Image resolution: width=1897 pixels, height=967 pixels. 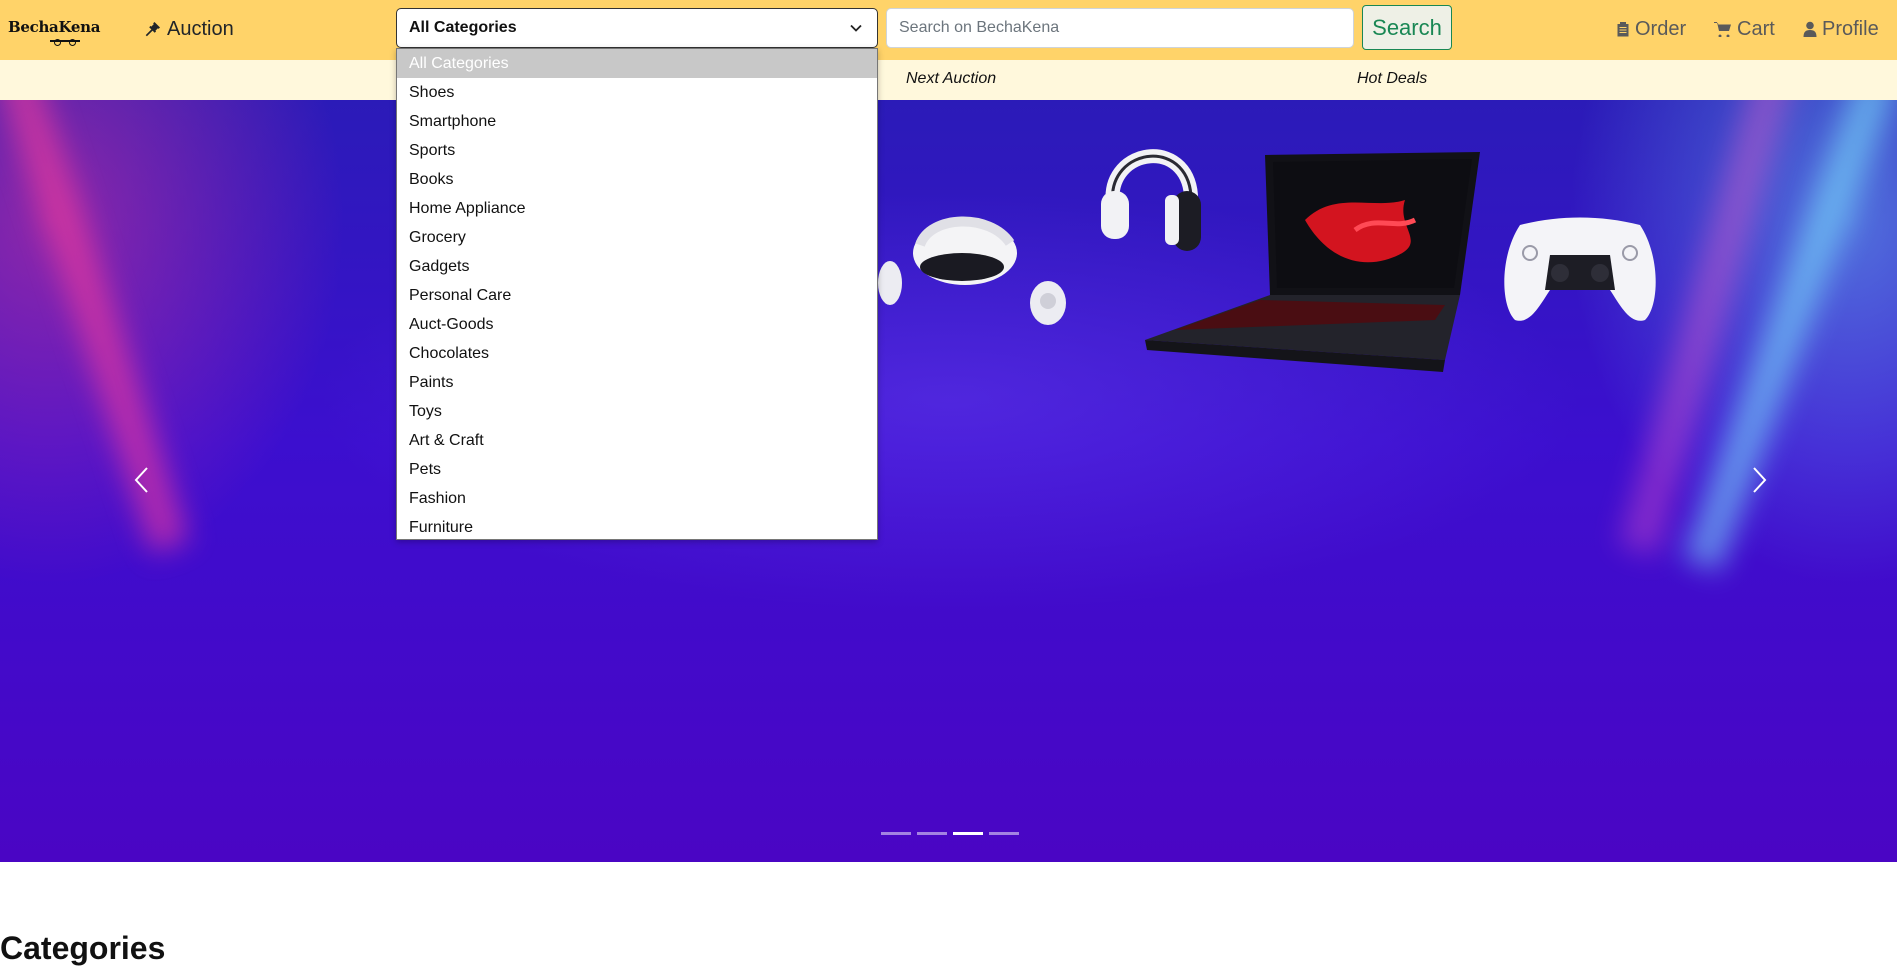 I want to click on chevron-right-icon, so click(x=1760, y=480).